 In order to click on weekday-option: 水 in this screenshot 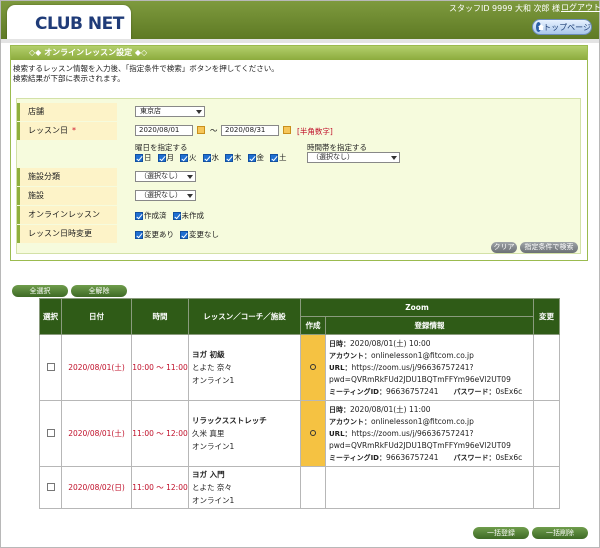, I will do `click(210, 157)`.